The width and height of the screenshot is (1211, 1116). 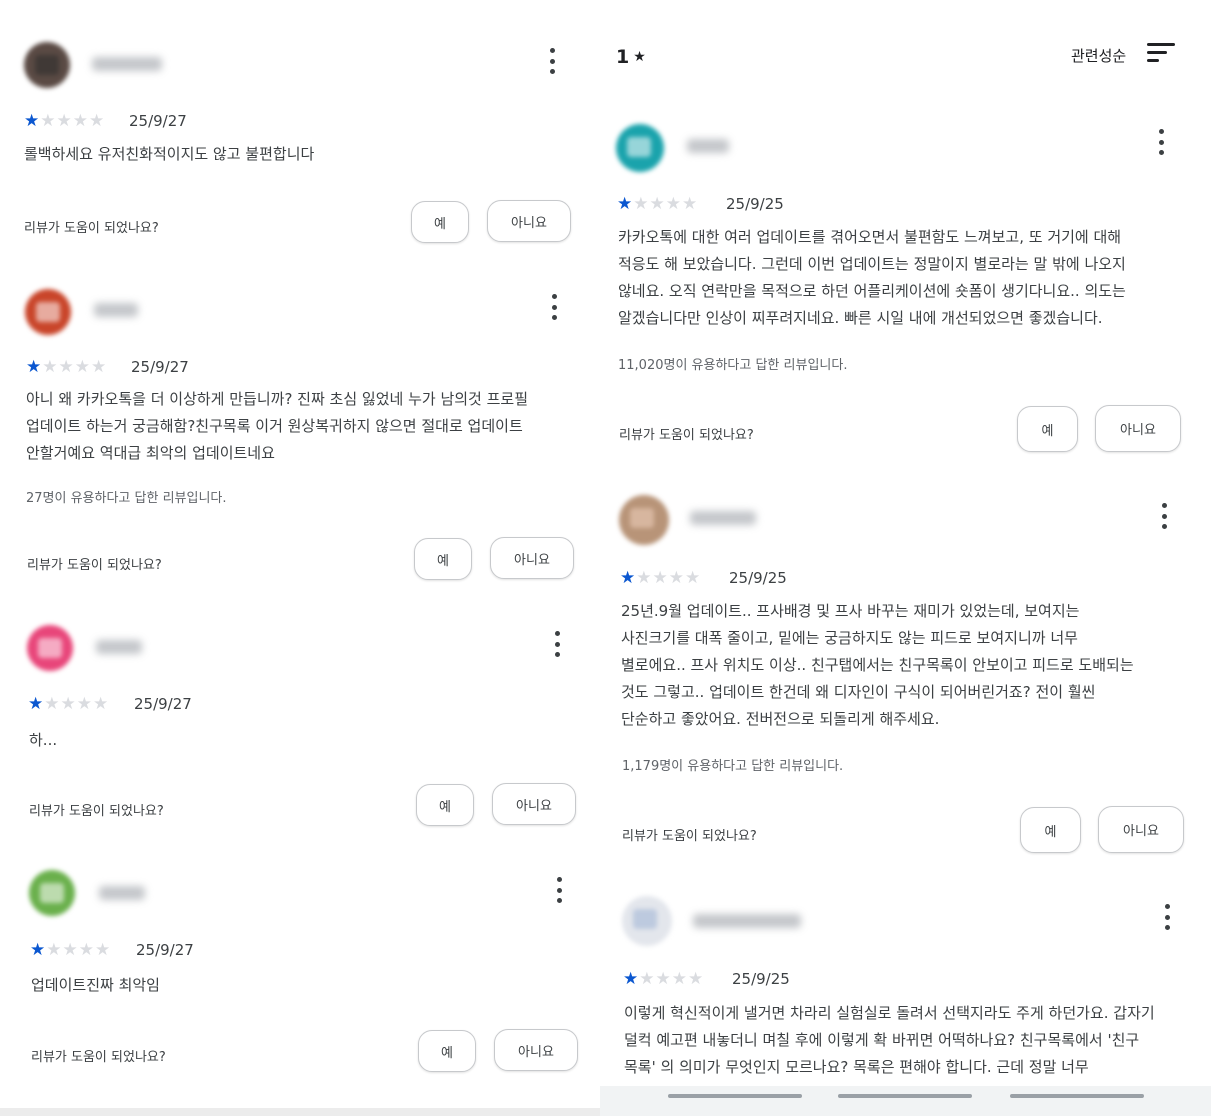 What do you see at coordinates (623, 57) in the screenshot?
I see `rating-filter-value: 1` at bounding box center [623, 57].